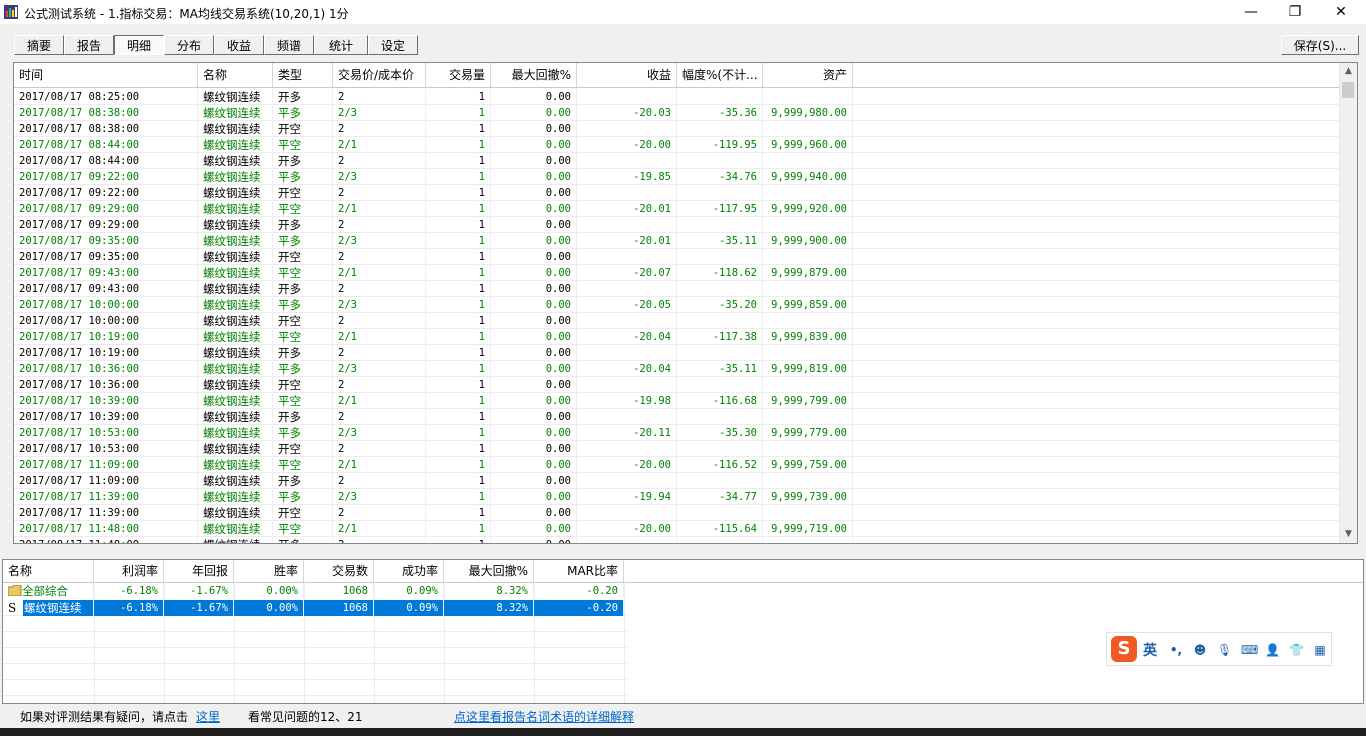 This screenshot has height=736, width=1366. What do you see at coordinates (1295, 12) in the screenshot?
I see `maximize-button: ❐` at bounding box center [1295, 12].